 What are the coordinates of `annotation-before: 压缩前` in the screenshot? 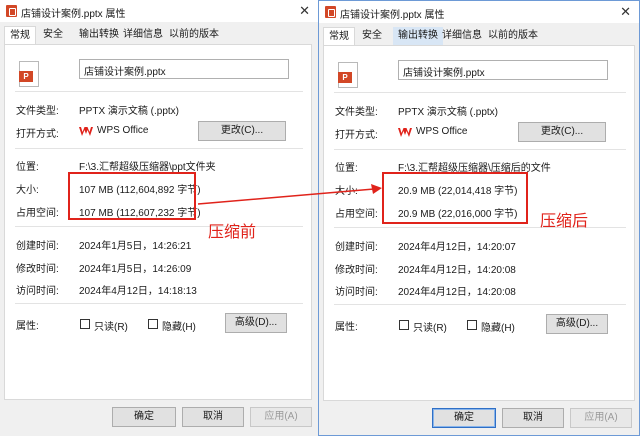 It's located at (232, 232).